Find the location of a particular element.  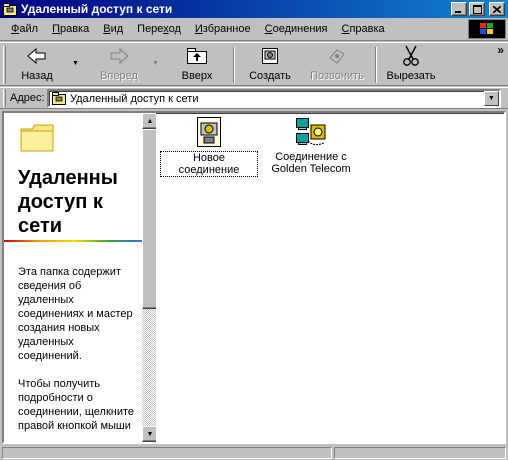

status-bar is located at coordinates (254, 453).